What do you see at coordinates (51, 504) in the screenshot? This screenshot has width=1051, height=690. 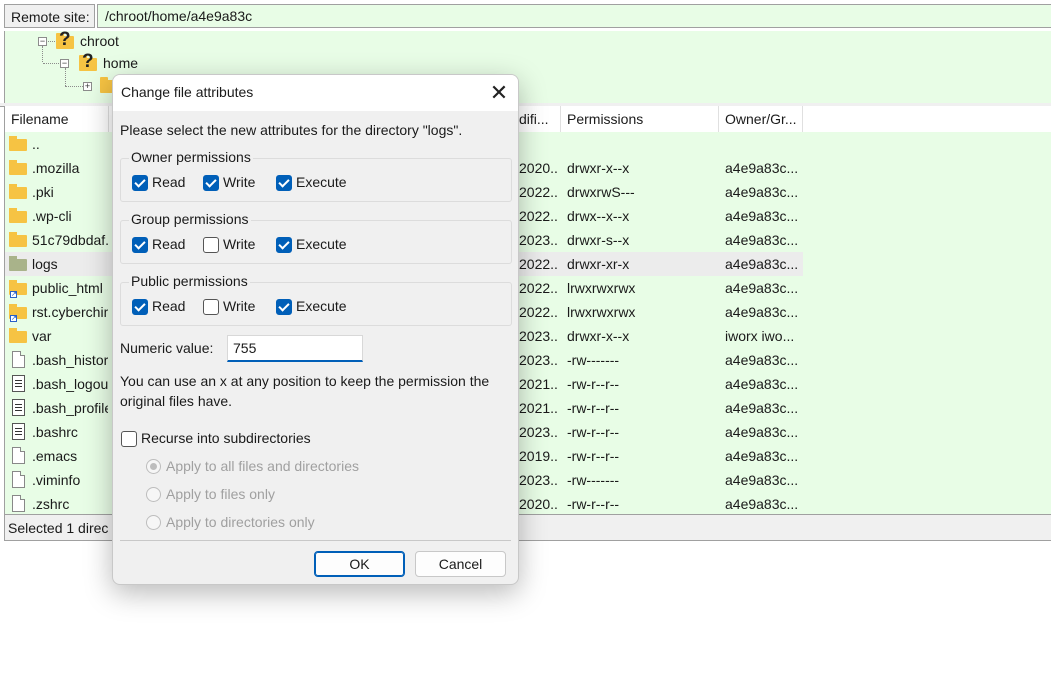 I see `file-name: .zshrc` at bounding box center [51, 504].